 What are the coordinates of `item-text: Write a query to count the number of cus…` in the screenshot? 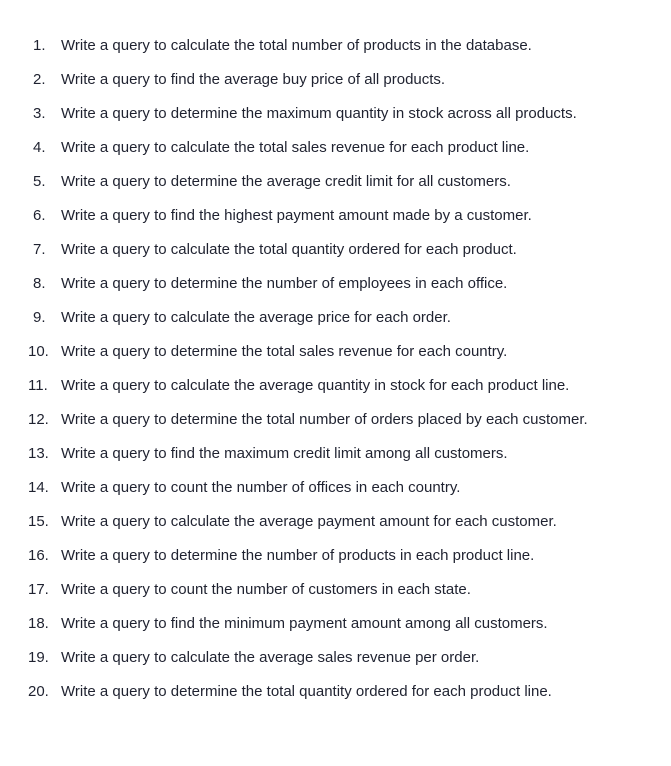 It's located at (266, 589).